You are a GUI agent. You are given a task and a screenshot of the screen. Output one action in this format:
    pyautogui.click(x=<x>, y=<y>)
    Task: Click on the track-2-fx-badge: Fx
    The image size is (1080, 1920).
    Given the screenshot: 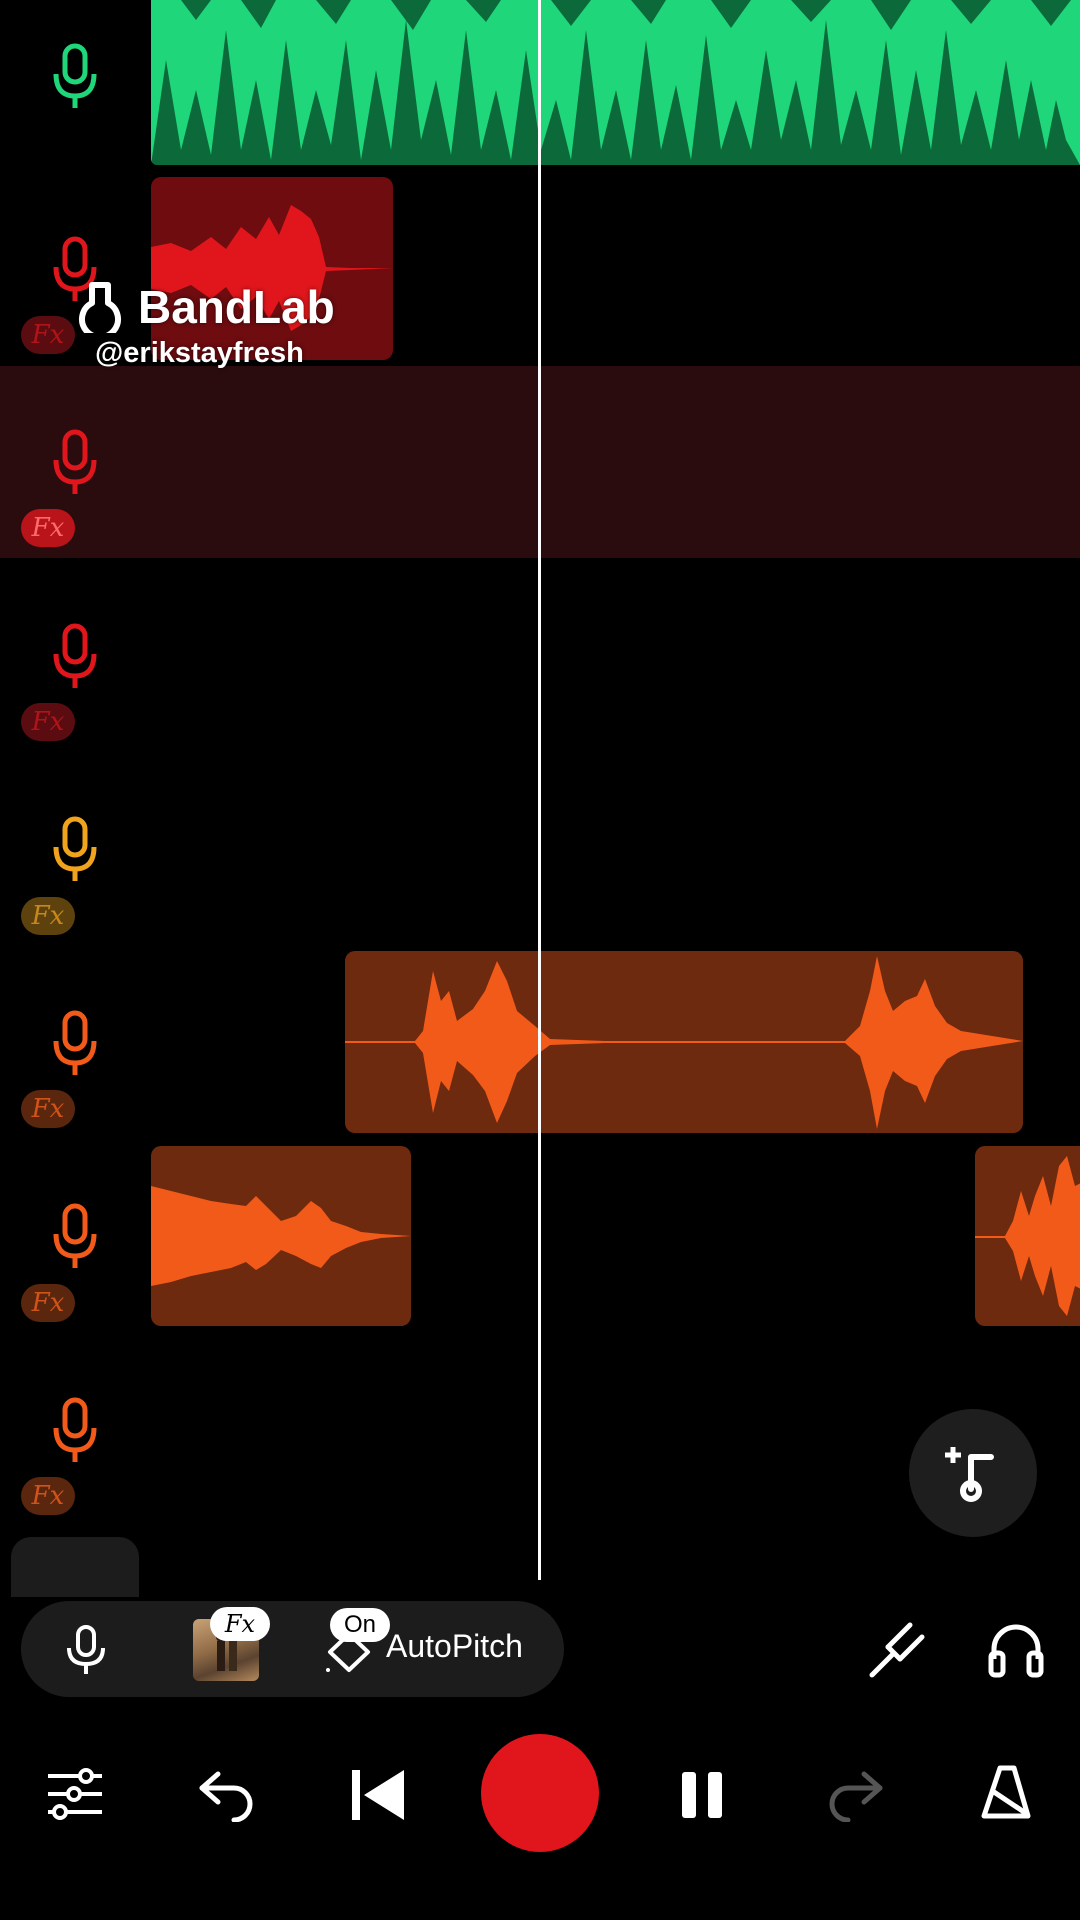 What is the action you would take?
    pyautogui.click(x=48, y=335)
    